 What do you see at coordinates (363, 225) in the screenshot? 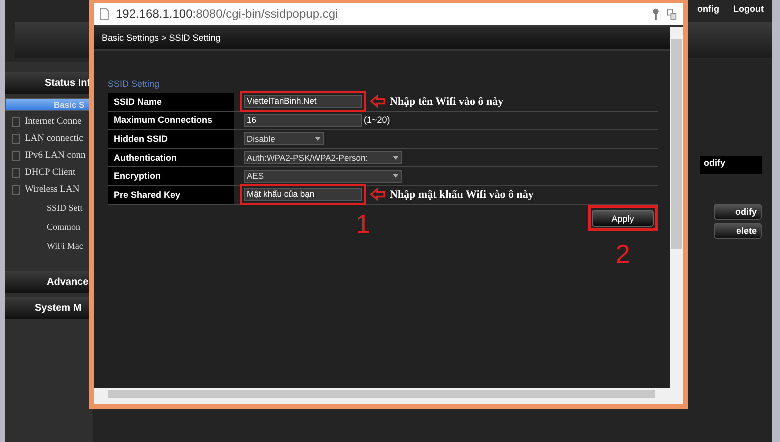
I see `step-number: 1` at bounding box center [363, 225].